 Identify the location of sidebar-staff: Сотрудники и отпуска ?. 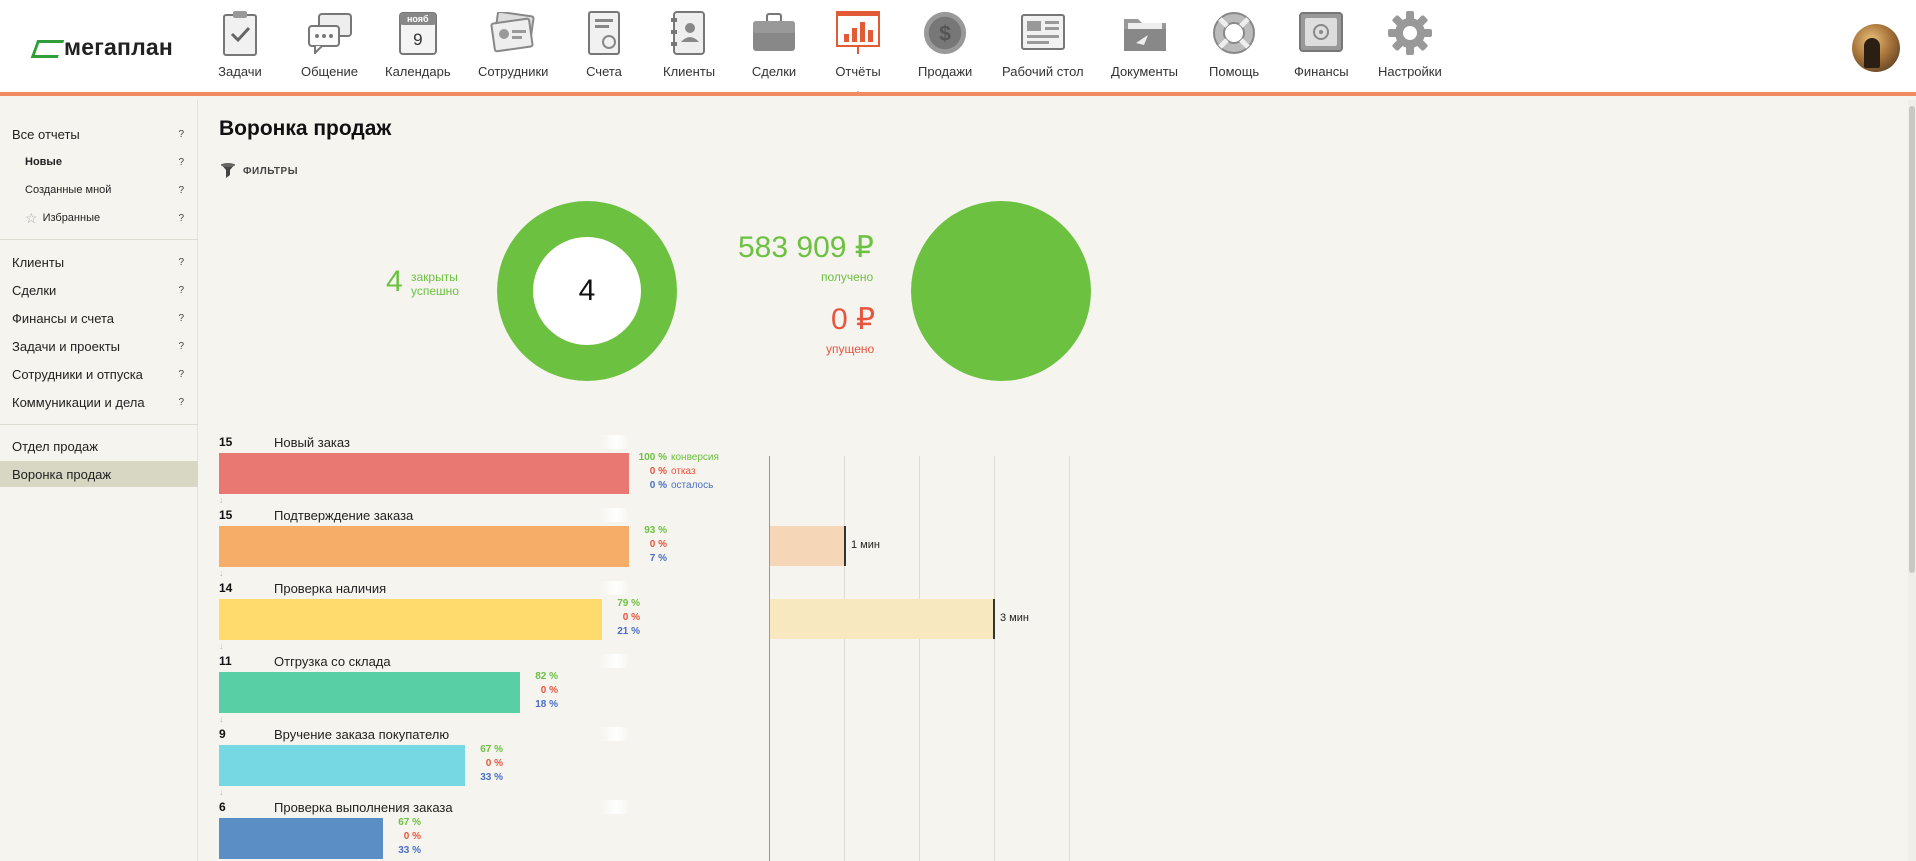
(99, 374).